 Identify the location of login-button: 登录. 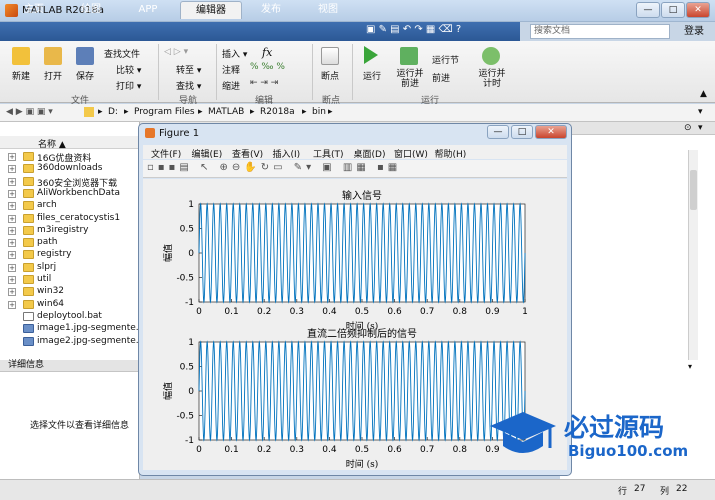
(694, 31).